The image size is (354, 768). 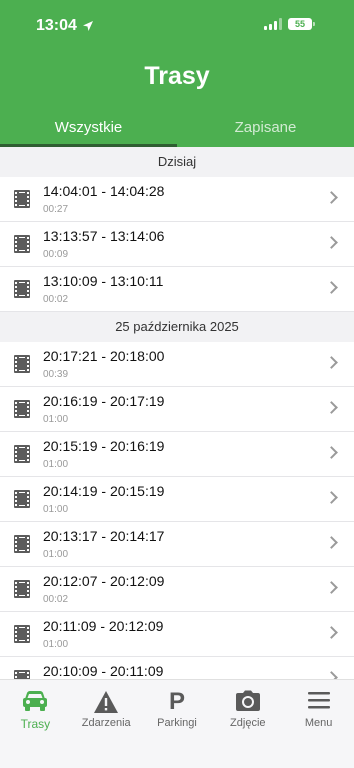 I want to click on tabbar-item-trasy: Trasy, so click(x=35, y=724).